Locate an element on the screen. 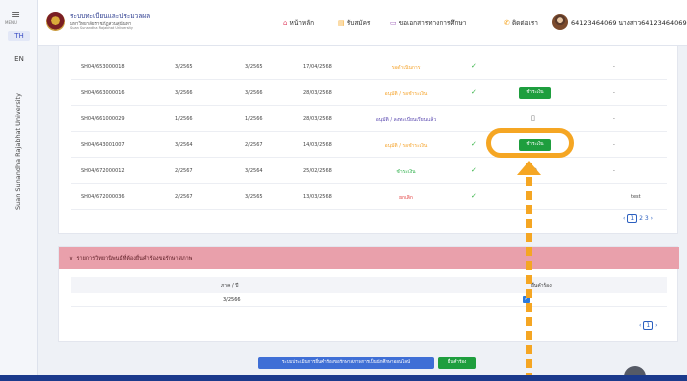 This screenshot has height=381, width=687. highlight-circle-annotation is located at coordinates (530, 143).